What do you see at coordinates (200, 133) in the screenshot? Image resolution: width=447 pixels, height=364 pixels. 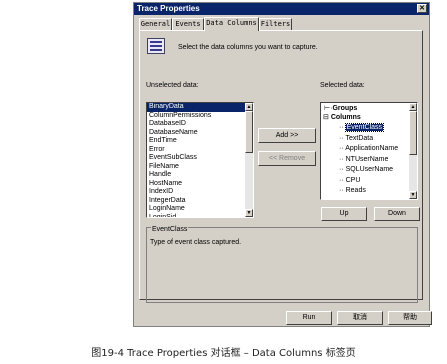 I see `list-item: DatabaseName` at bounding box center [200, 133].